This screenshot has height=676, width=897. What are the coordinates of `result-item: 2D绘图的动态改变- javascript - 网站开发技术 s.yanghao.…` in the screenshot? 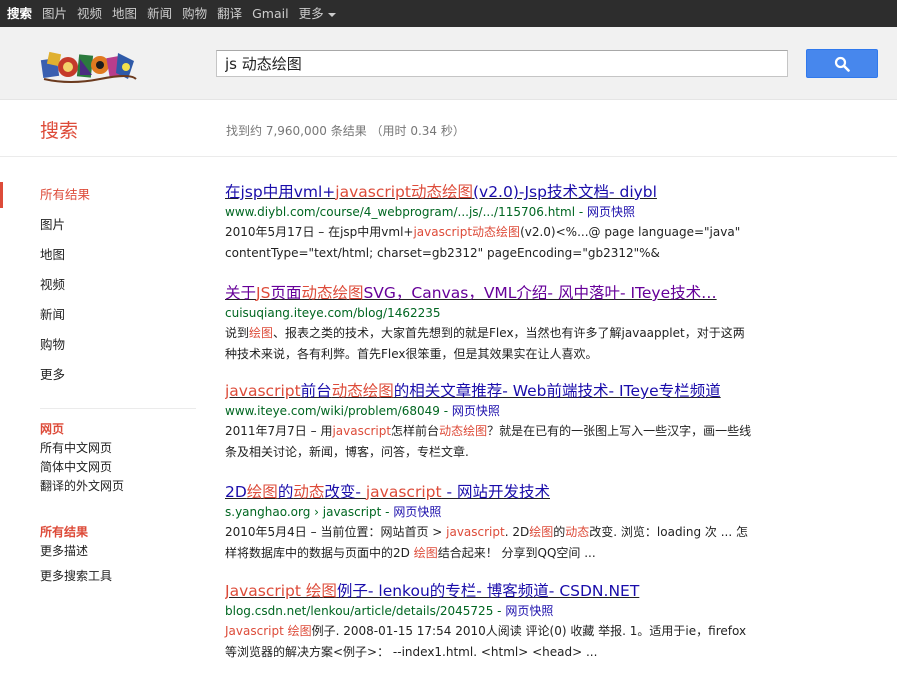 It's located at (490, 522).